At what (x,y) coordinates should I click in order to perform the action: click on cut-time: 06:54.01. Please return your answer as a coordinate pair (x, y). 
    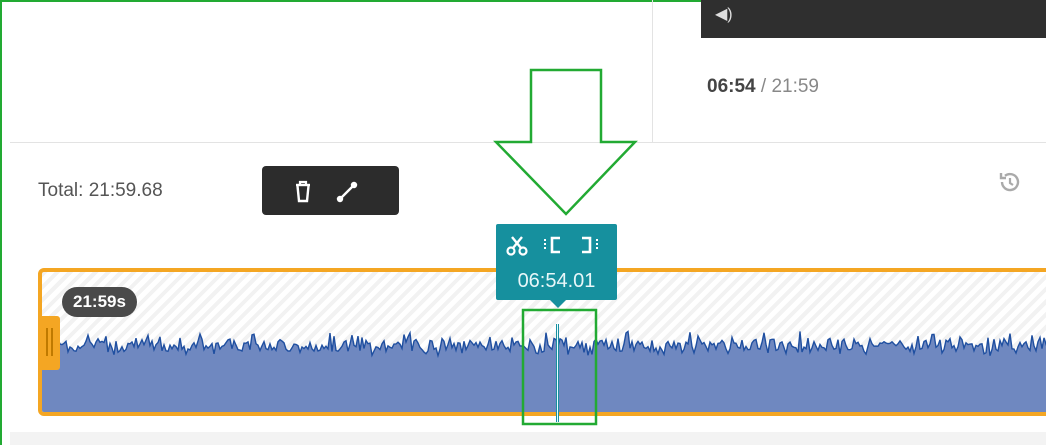
    Looking at the image, I should click on (556, 281).